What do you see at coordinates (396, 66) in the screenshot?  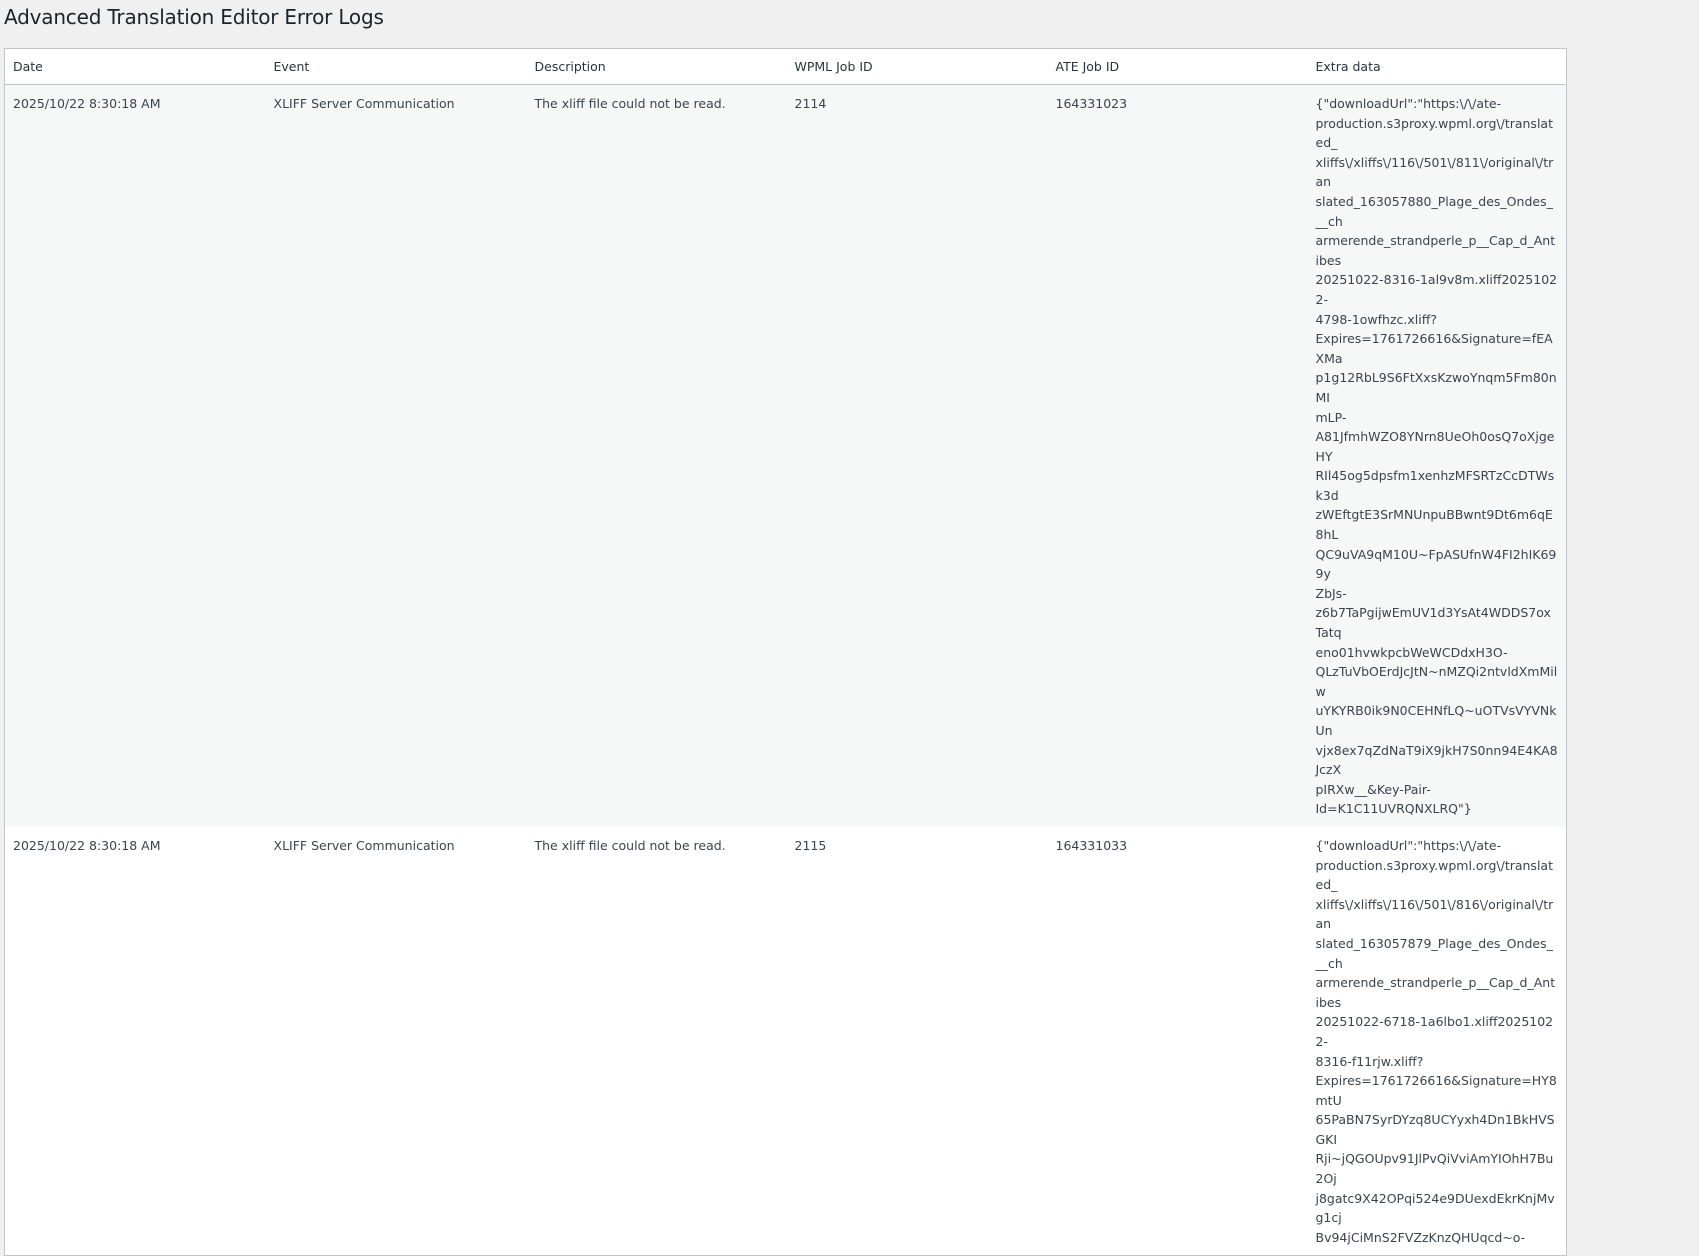 I see `column-header-event: Event` at bounding box center [396, 66].